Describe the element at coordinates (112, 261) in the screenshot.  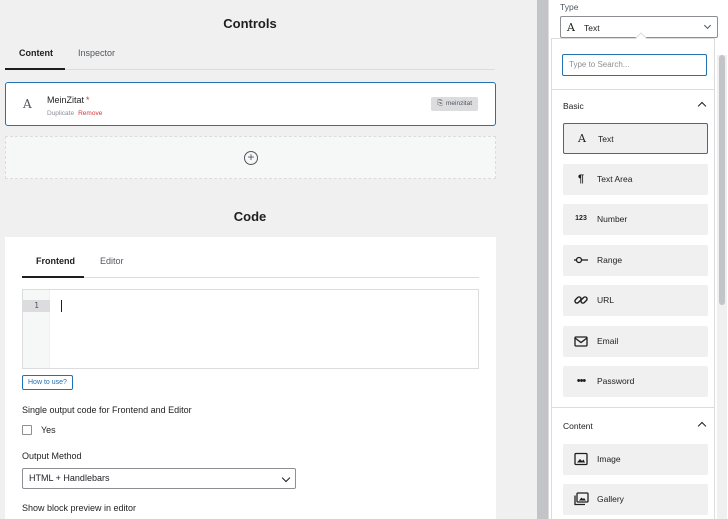
I see `tab-editor: Editor` at that location.